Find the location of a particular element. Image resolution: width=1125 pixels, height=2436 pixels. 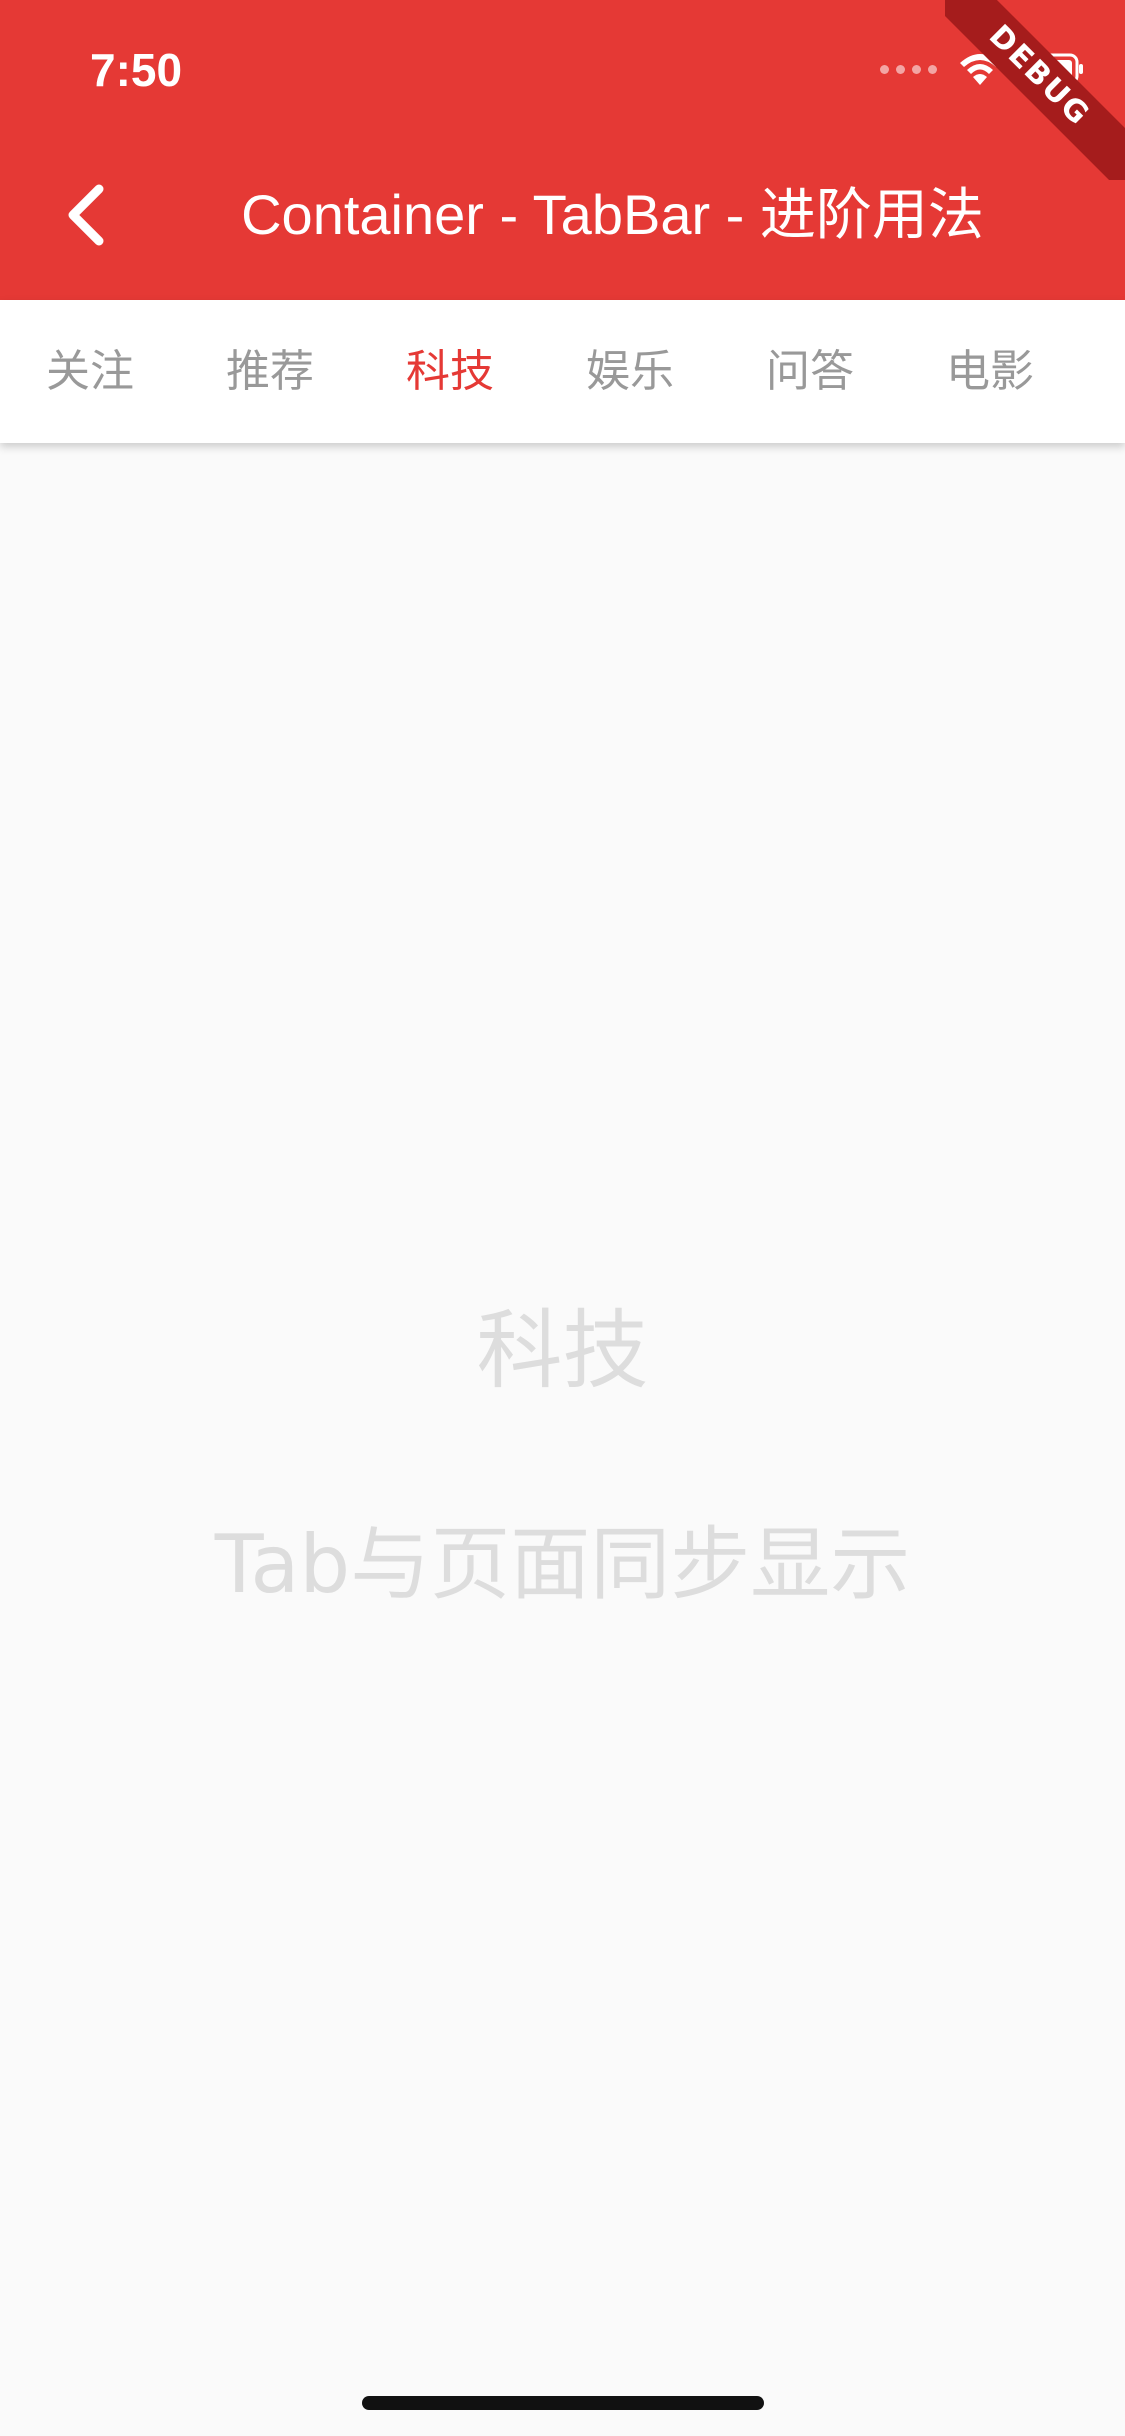

status-time: 7:50 is located at coordinates (136, 70).